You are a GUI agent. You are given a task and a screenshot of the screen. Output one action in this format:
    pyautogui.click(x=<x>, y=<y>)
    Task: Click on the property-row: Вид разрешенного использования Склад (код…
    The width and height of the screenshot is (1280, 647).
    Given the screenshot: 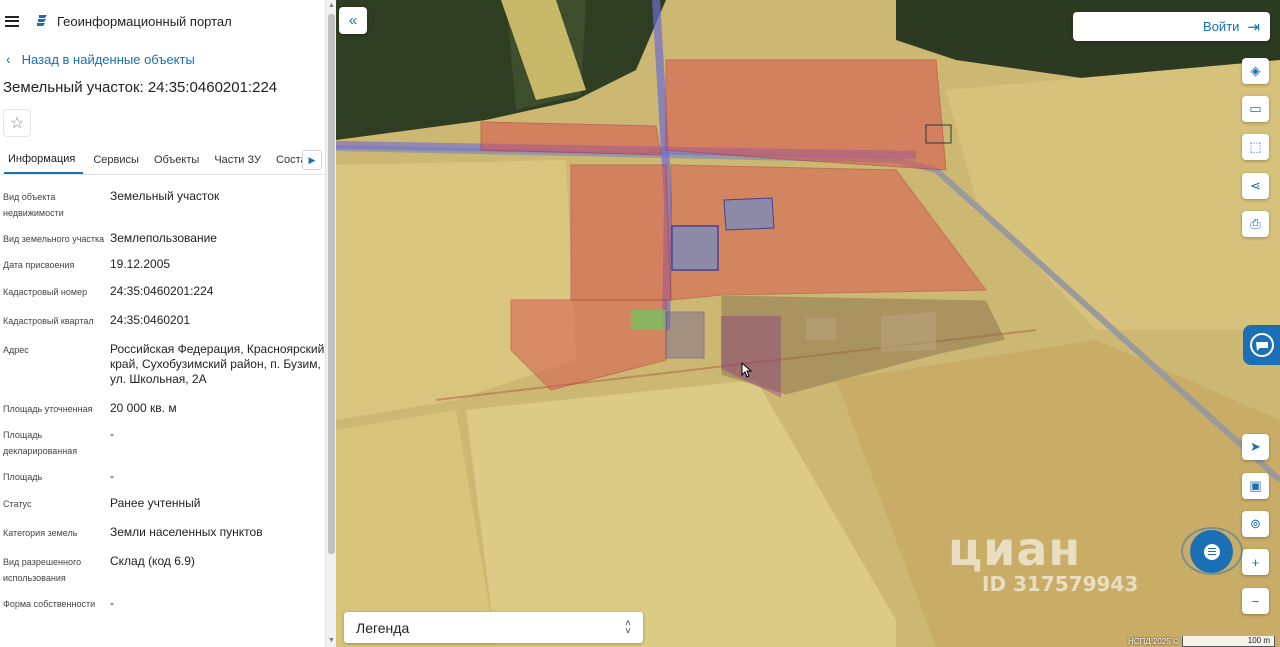 What is the action you would take?
    pyautogui.click(x=162, y=569)
    